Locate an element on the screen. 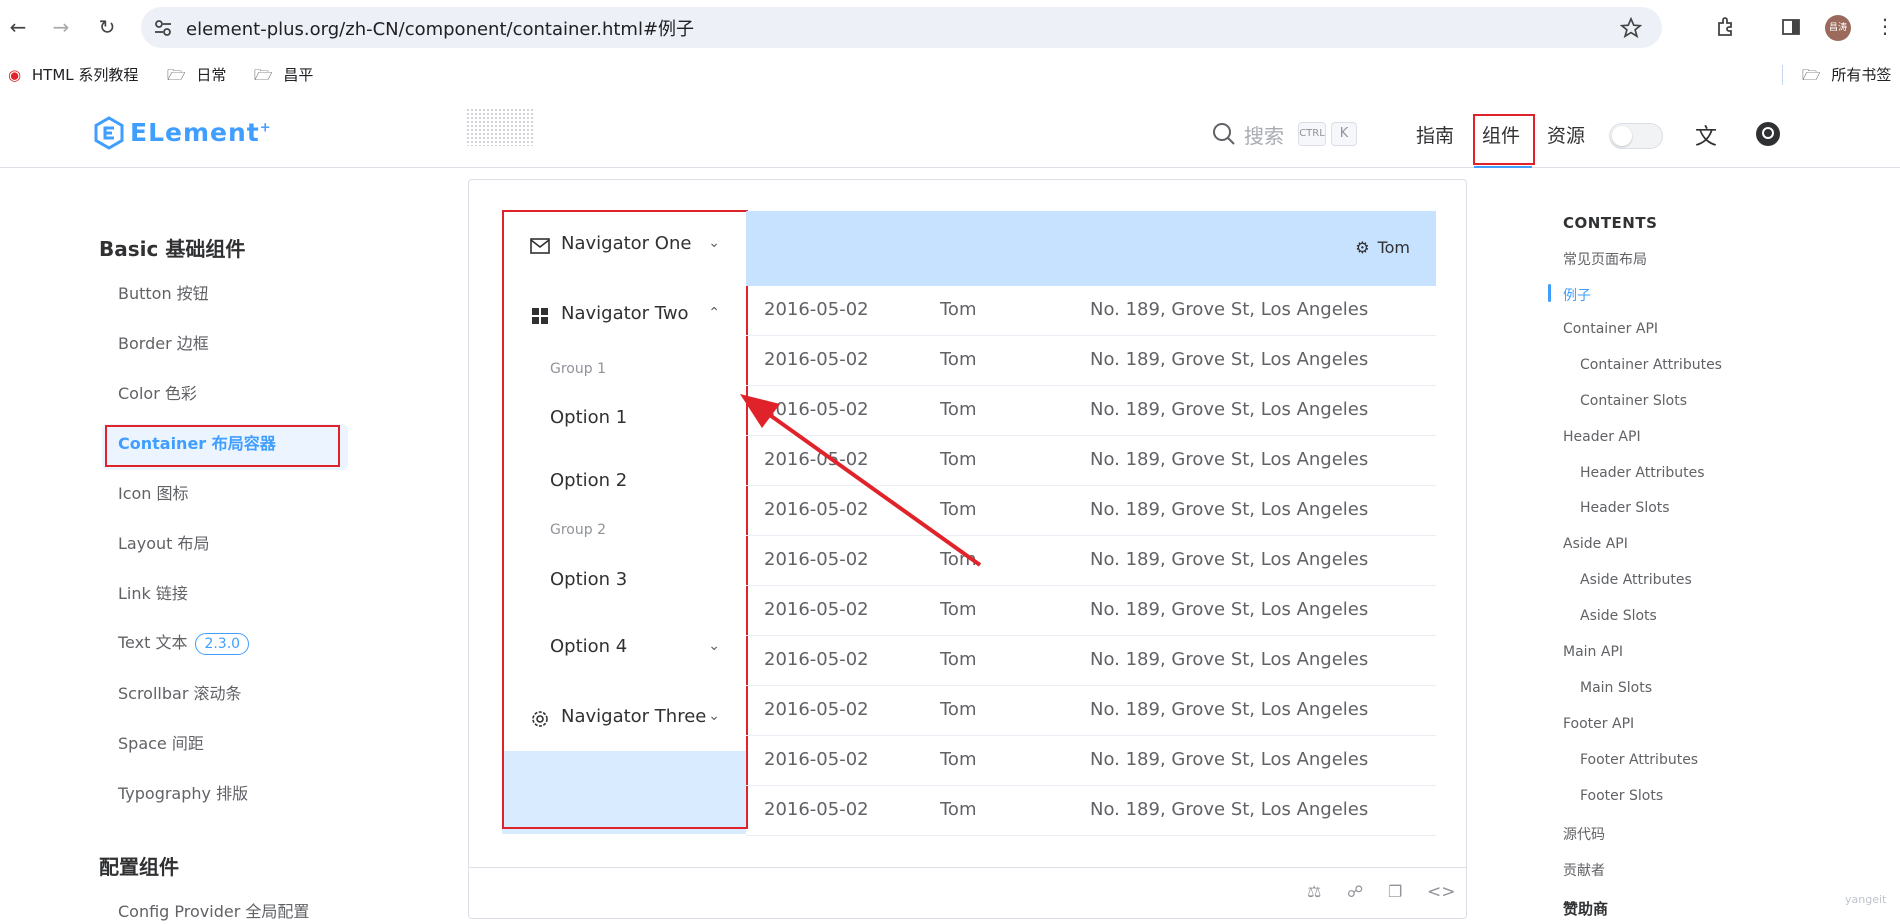 The image size is (1900, 924). toc-sponsors: 赞助商 is located at coordinates (1585, 908).